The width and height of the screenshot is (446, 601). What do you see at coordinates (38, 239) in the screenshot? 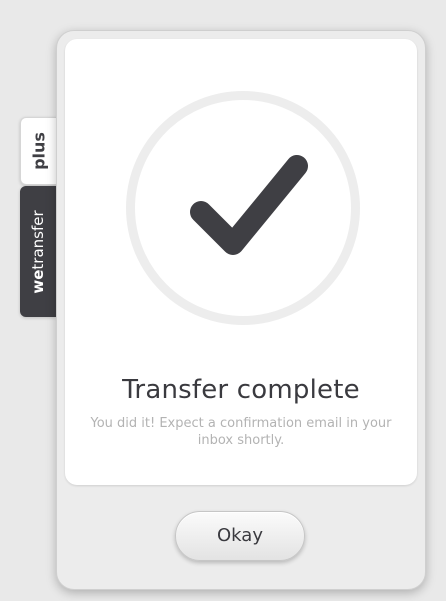
I see `logo-suffix: transfer` at bounding box center [38, 239].